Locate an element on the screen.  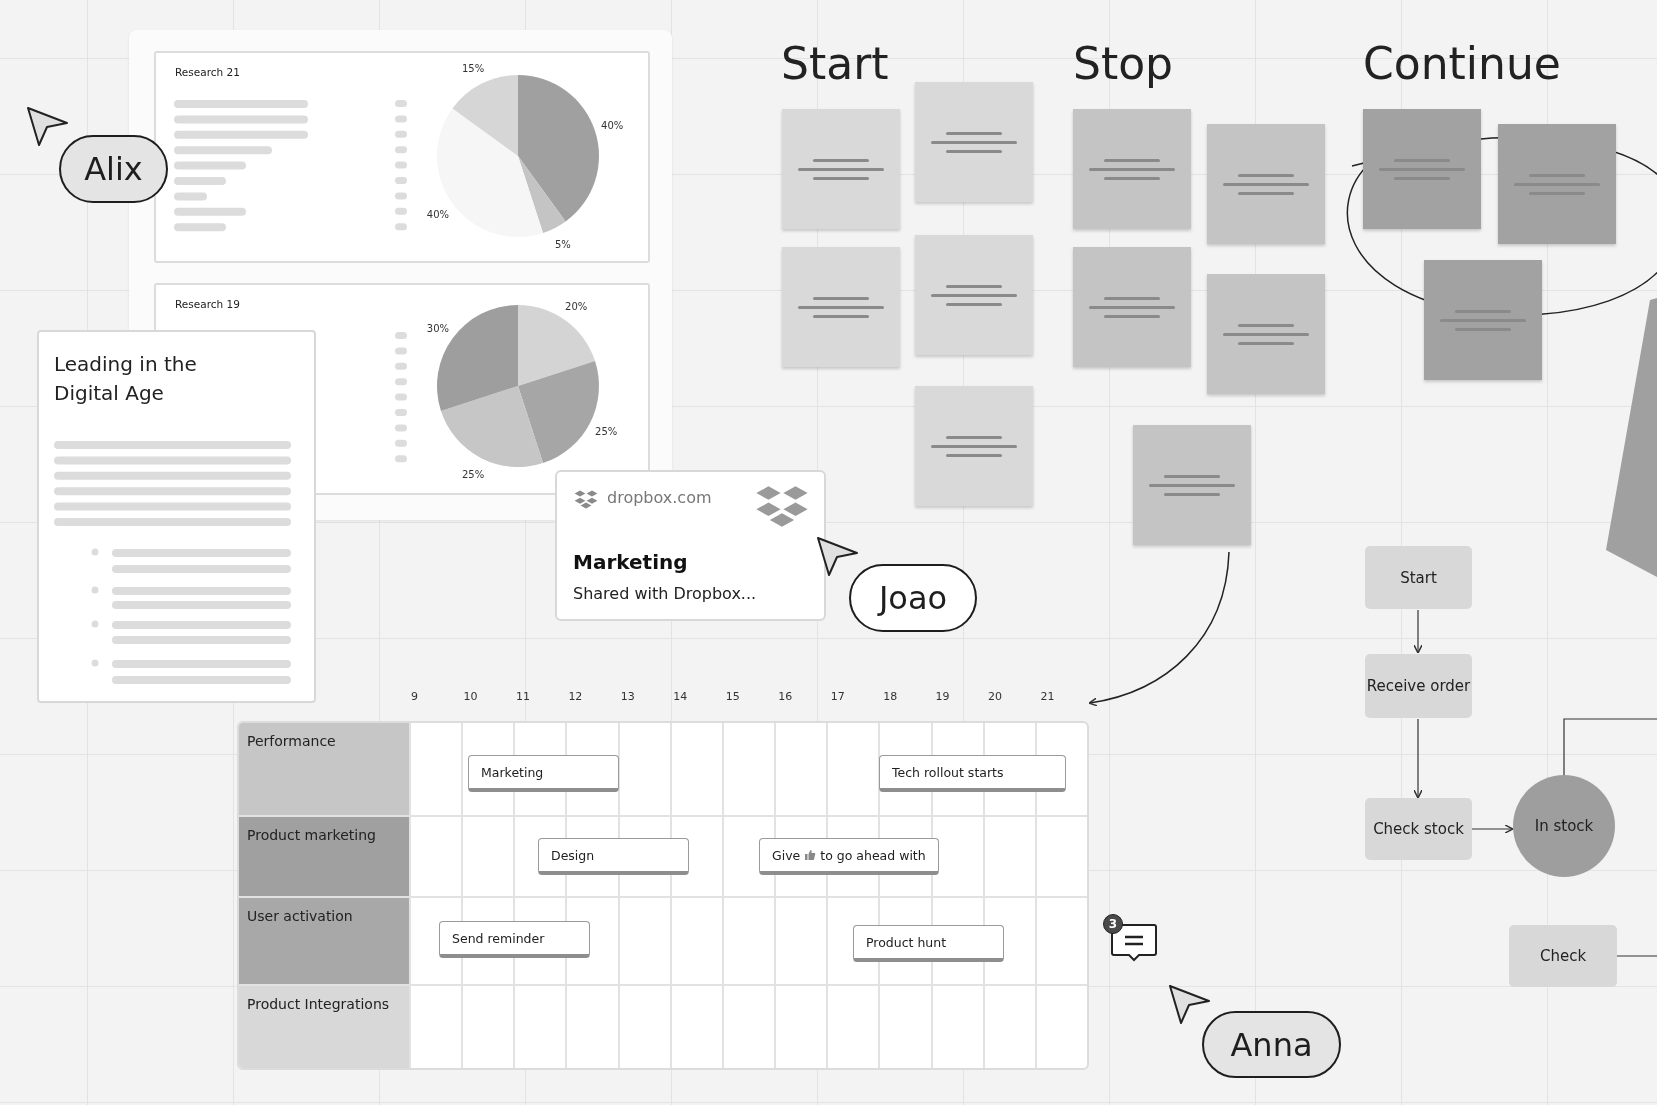
column-label: 9 is located at coordinates (414, 697).